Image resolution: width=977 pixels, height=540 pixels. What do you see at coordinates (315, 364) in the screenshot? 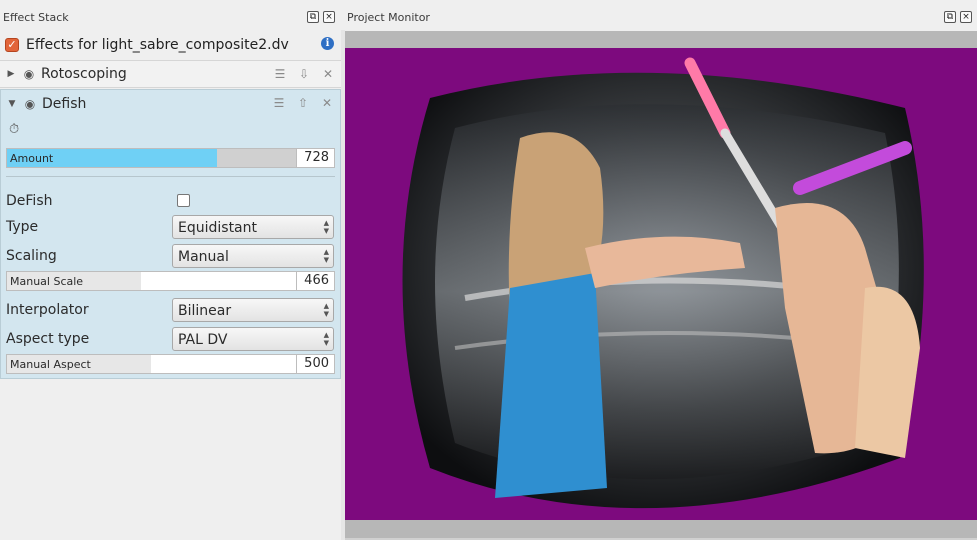
I see `manual-aspect-value: 500` at bounding box center [315, 364].